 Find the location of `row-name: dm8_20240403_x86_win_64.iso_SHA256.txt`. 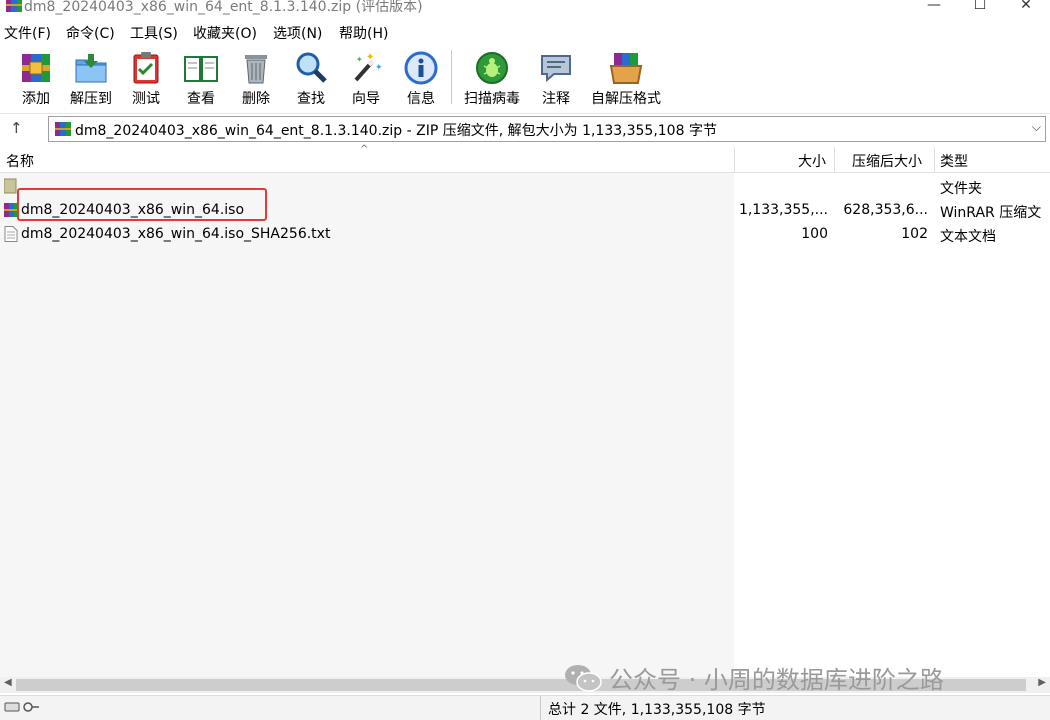

row-name: dm8_20240403_x86_win_64.iso_SHA256.txt is located at coordinates (176, 234).